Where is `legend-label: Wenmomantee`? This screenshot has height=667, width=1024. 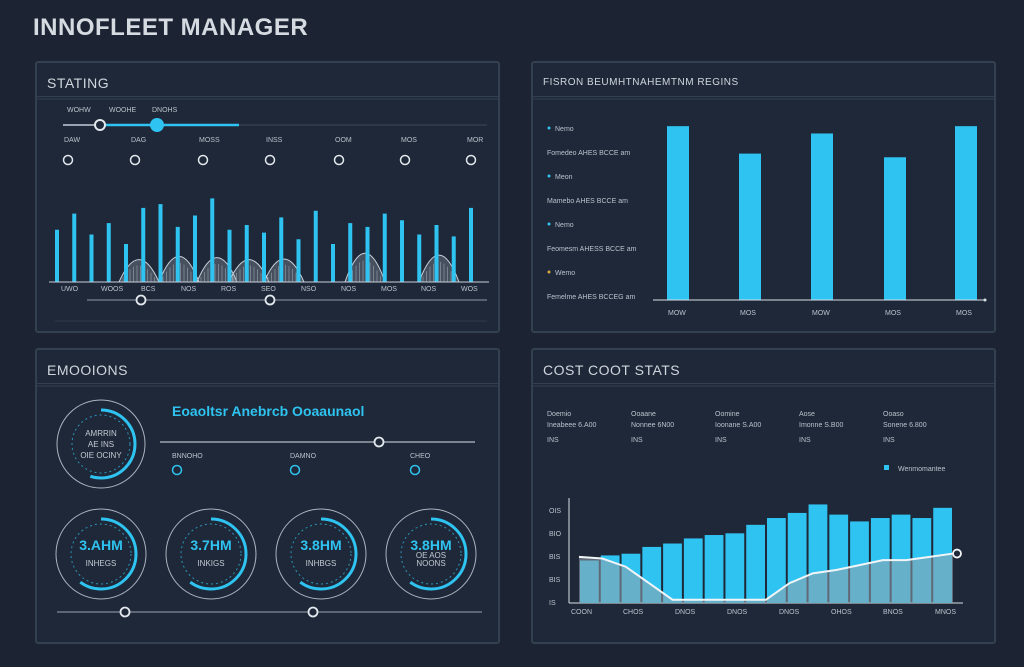
legend-label: Wenmomantee is located at coordinates (921, 469).